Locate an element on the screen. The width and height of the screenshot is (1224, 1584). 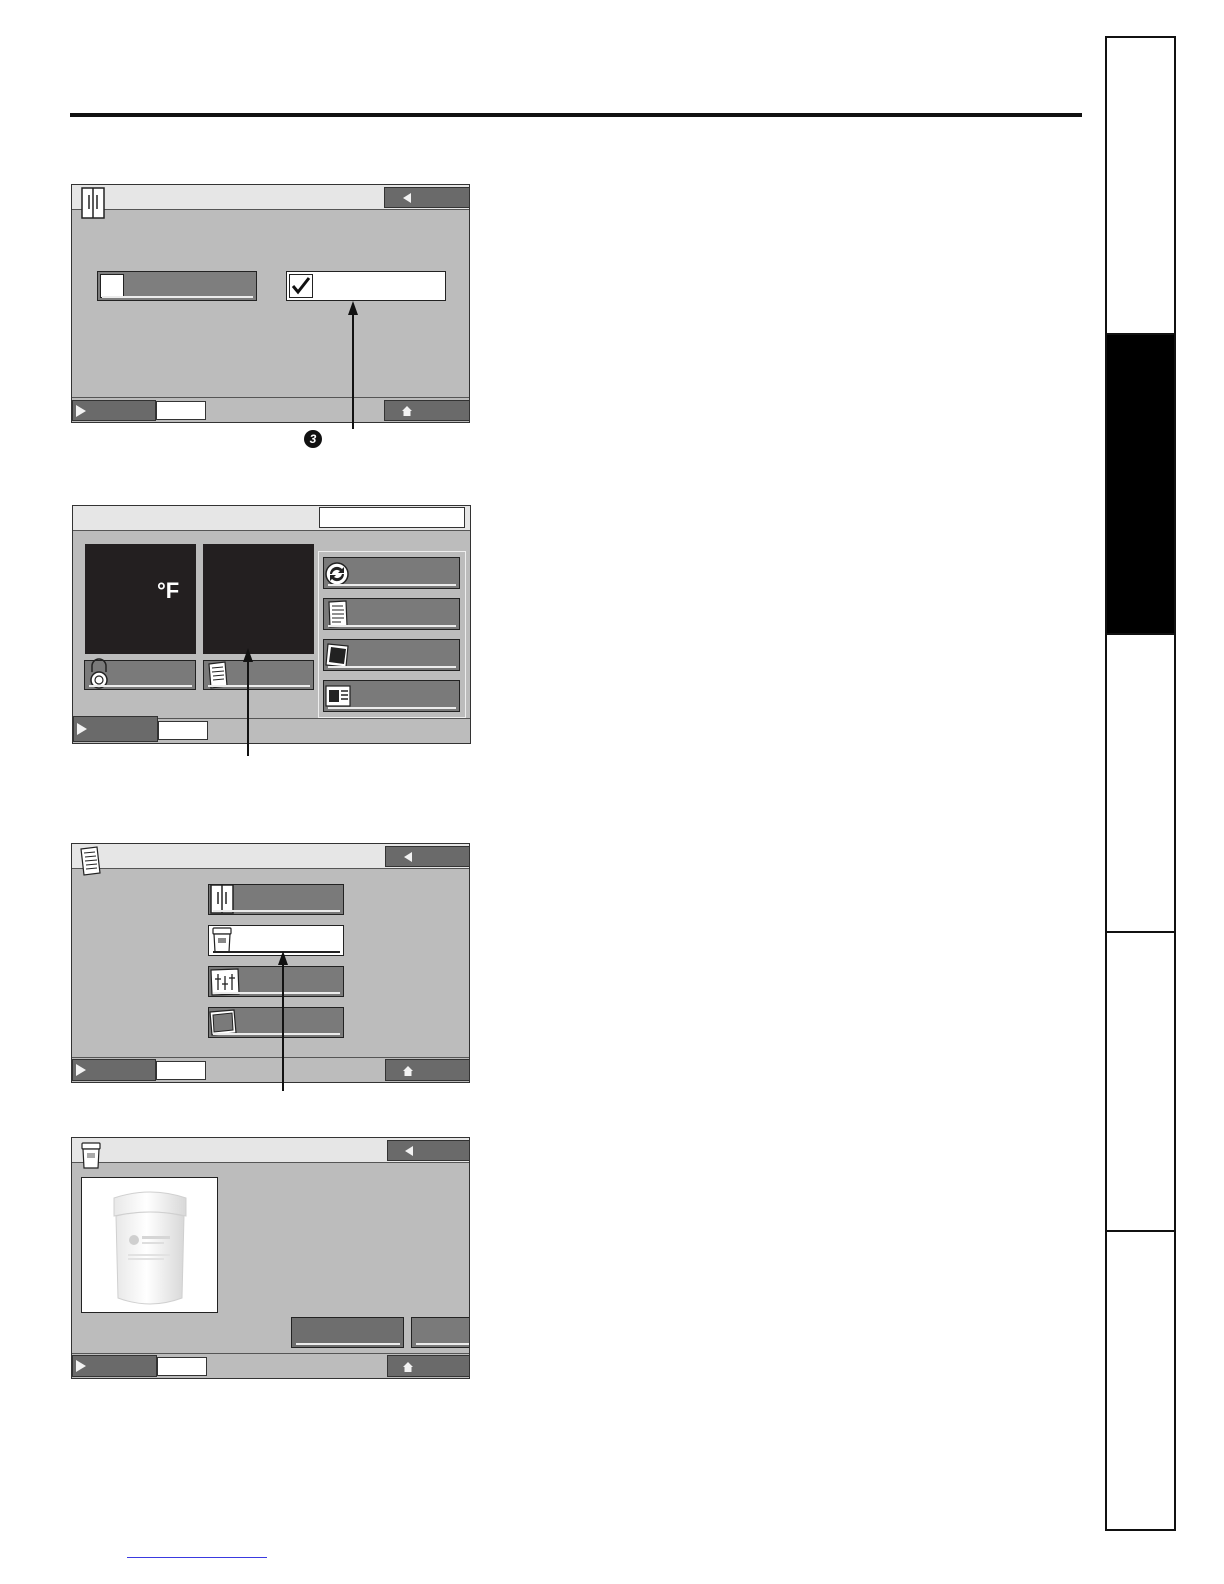
settings-button is located at coordinates (258, 675).